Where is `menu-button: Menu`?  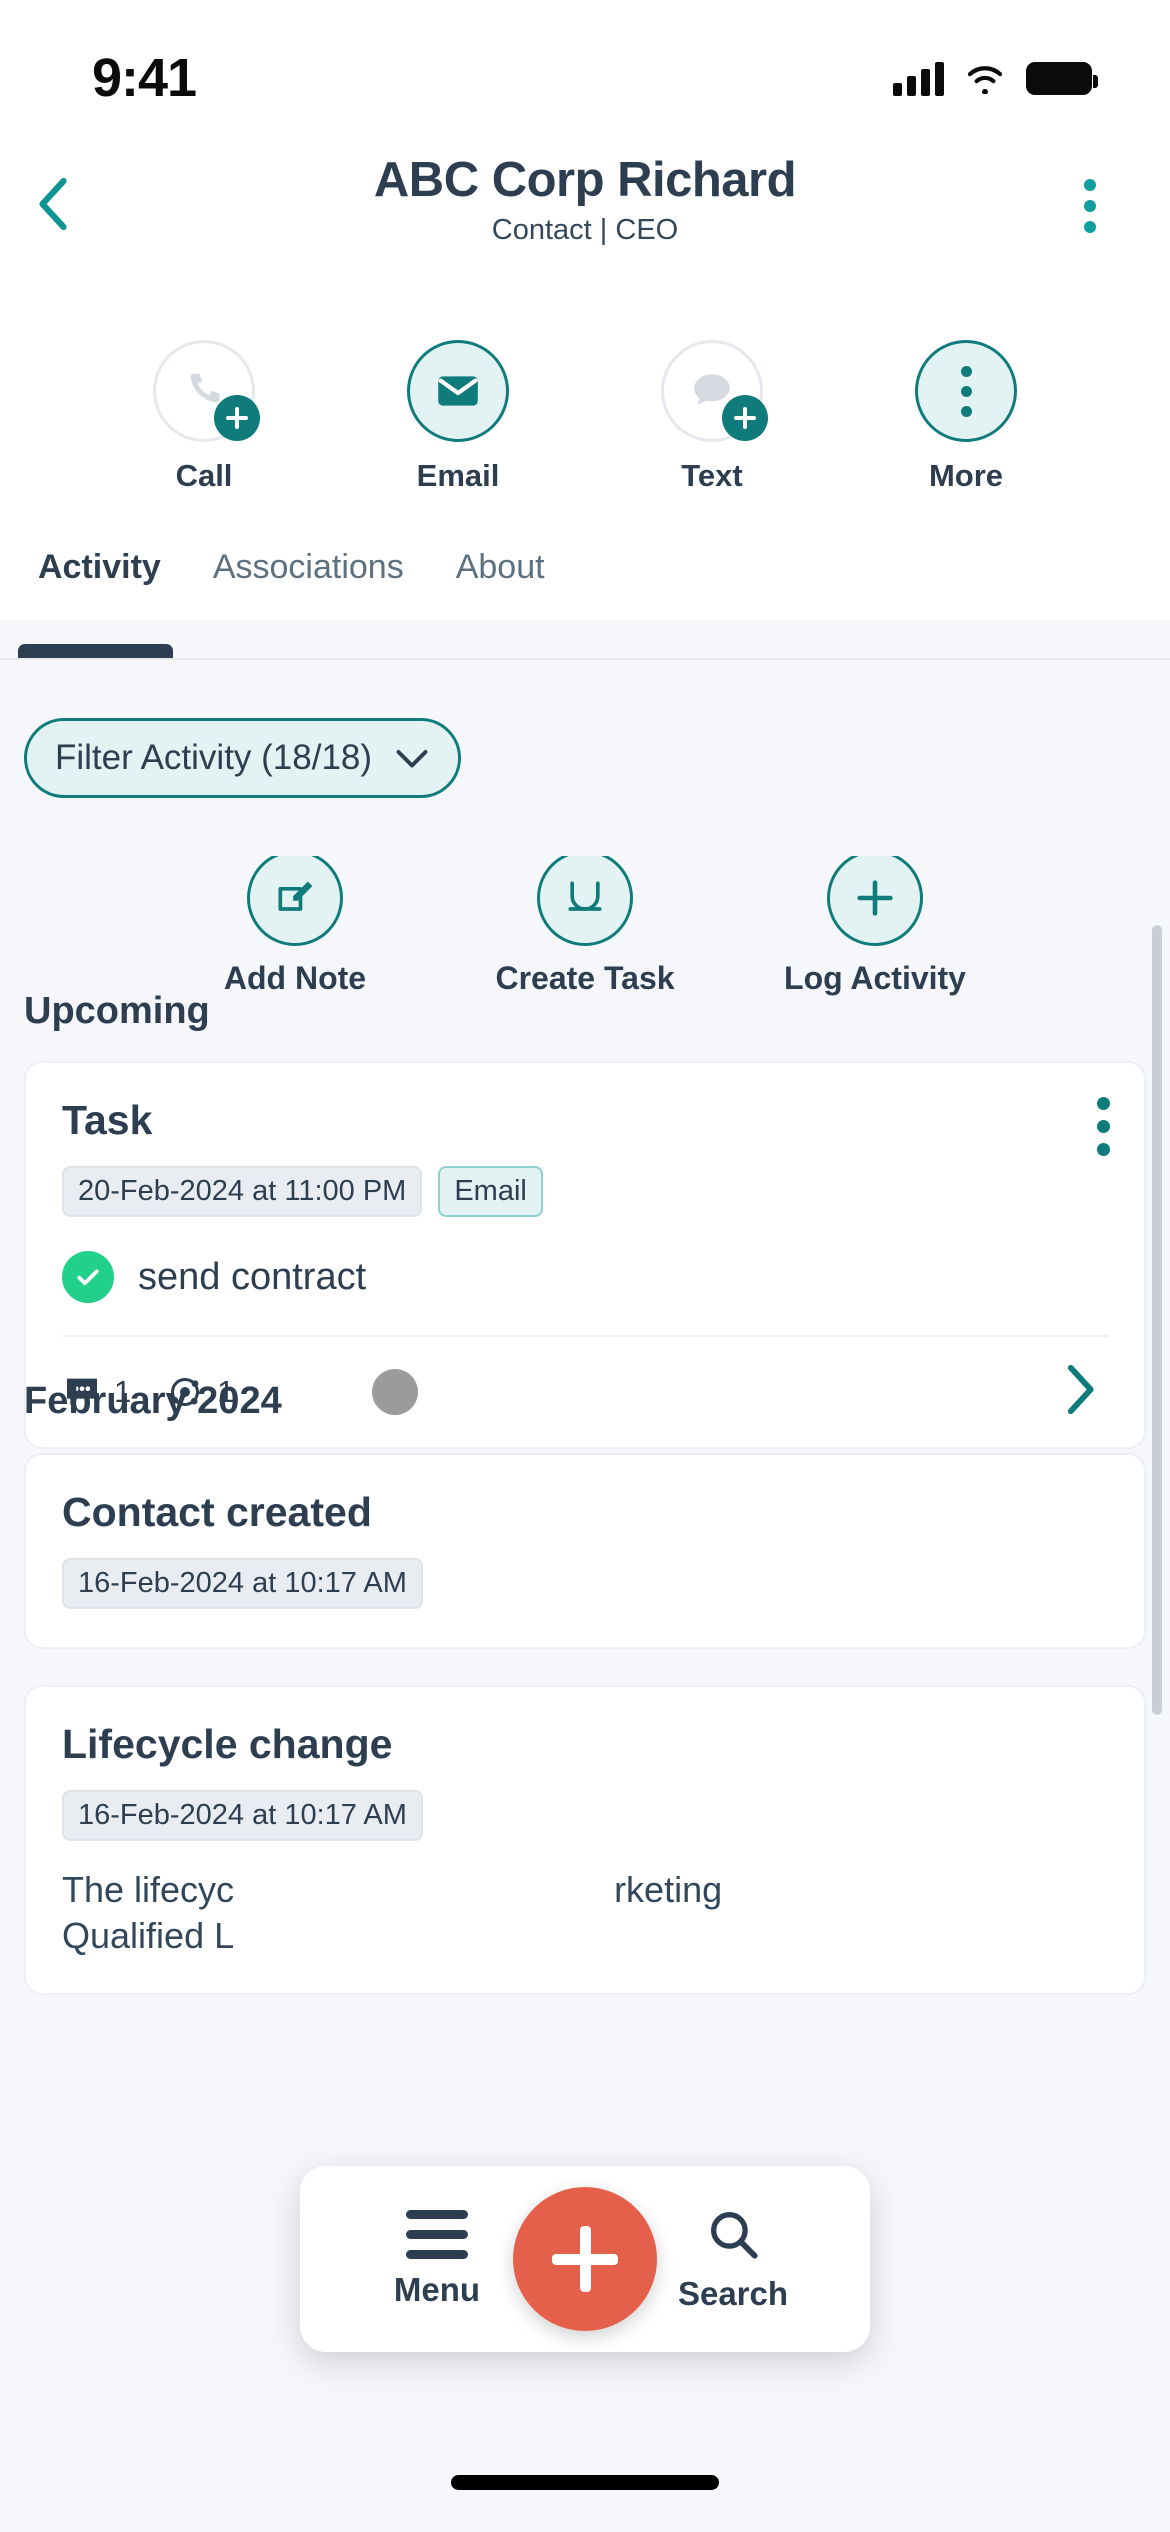 menu-button: Menu is located at coordinates (437, 2259).